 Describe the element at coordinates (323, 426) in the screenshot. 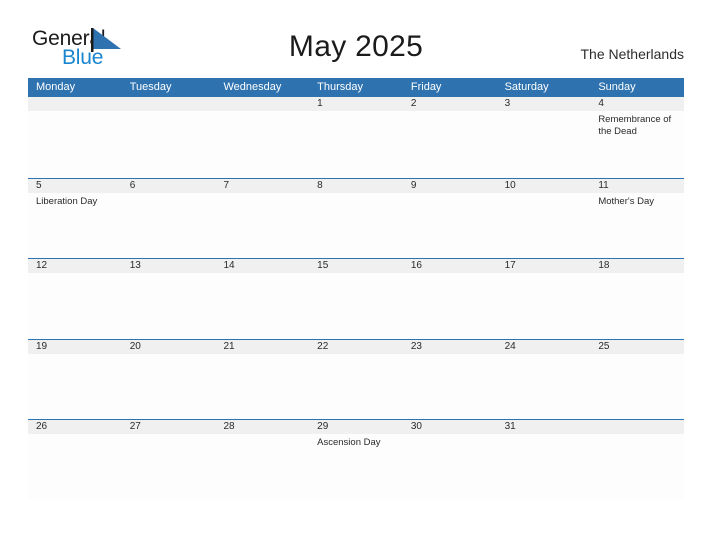

I see `day-number: 29` at that location.